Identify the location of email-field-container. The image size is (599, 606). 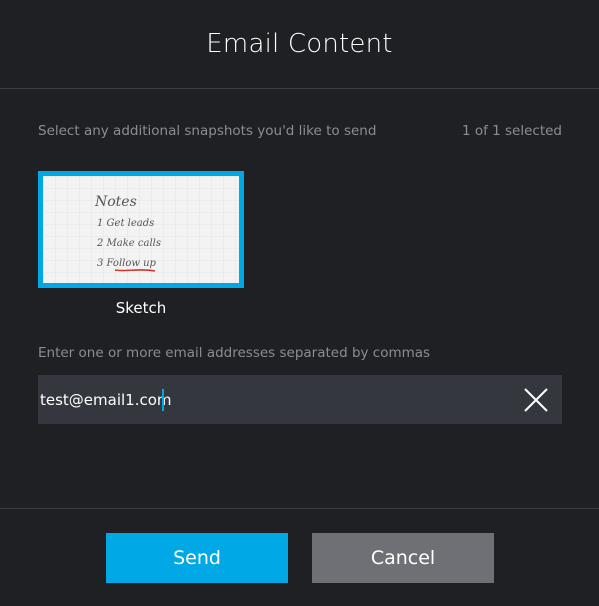
(300, 399).